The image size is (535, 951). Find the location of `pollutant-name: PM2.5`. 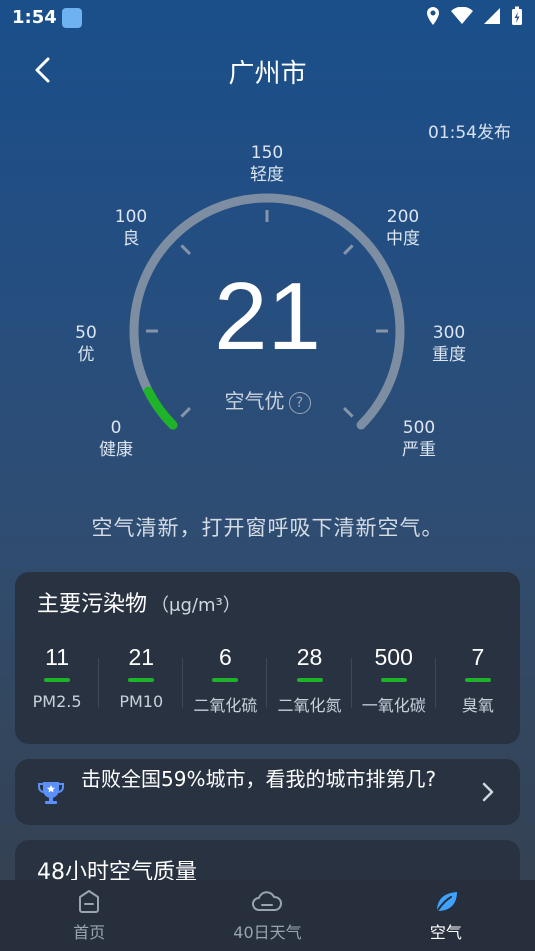

pollutant-name: PM2.5 is located at coordinates (57, 701).